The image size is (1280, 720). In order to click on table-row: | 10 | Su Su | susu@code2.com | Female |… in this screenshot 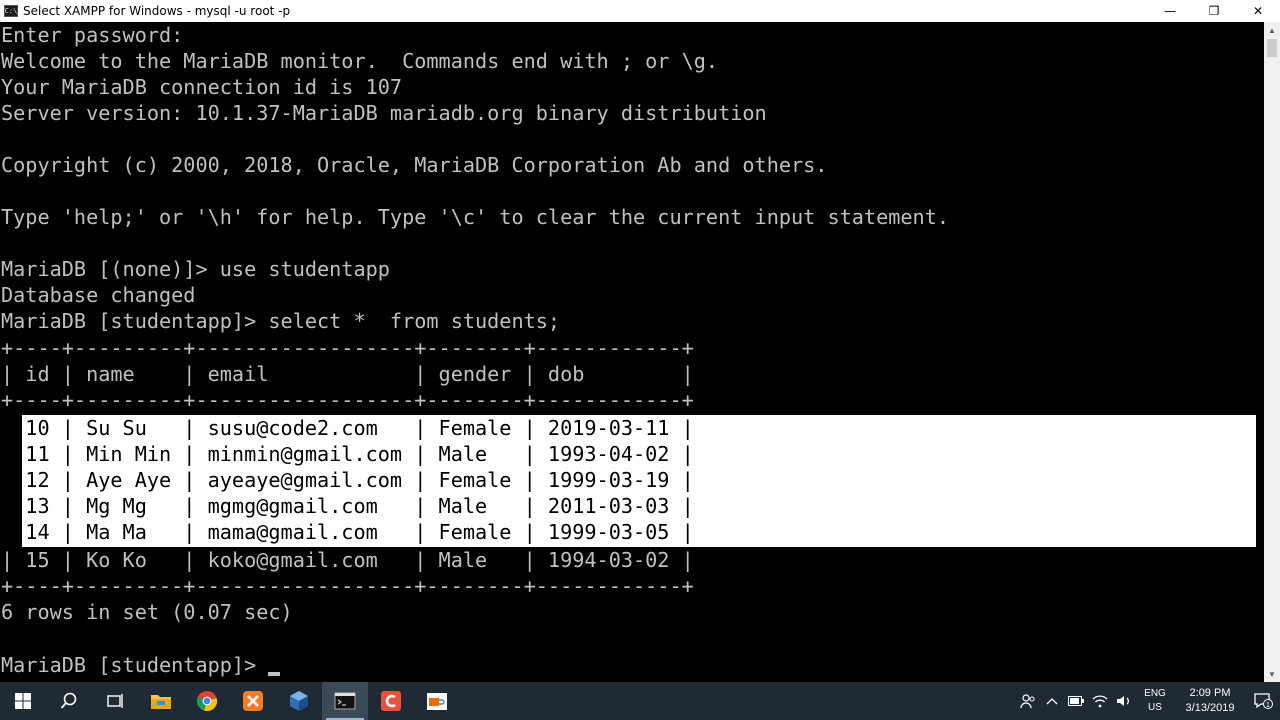, I will do `click(347, 428)`.